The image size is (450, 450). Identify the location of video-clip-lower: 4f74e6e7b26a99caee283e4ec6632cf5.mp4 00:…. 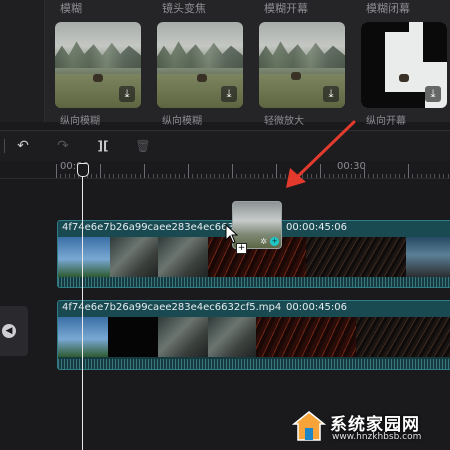
(253, 335).